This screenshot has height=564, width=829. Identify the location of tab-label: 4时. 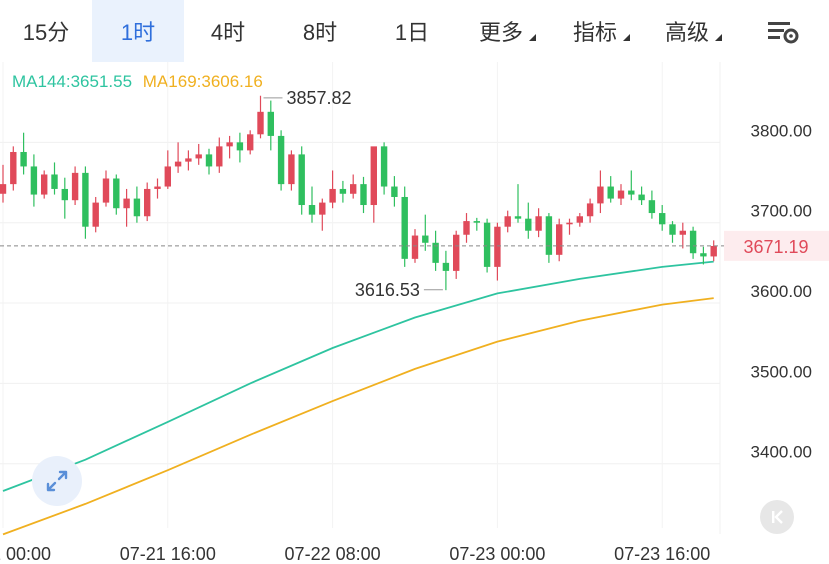
(228, 32).